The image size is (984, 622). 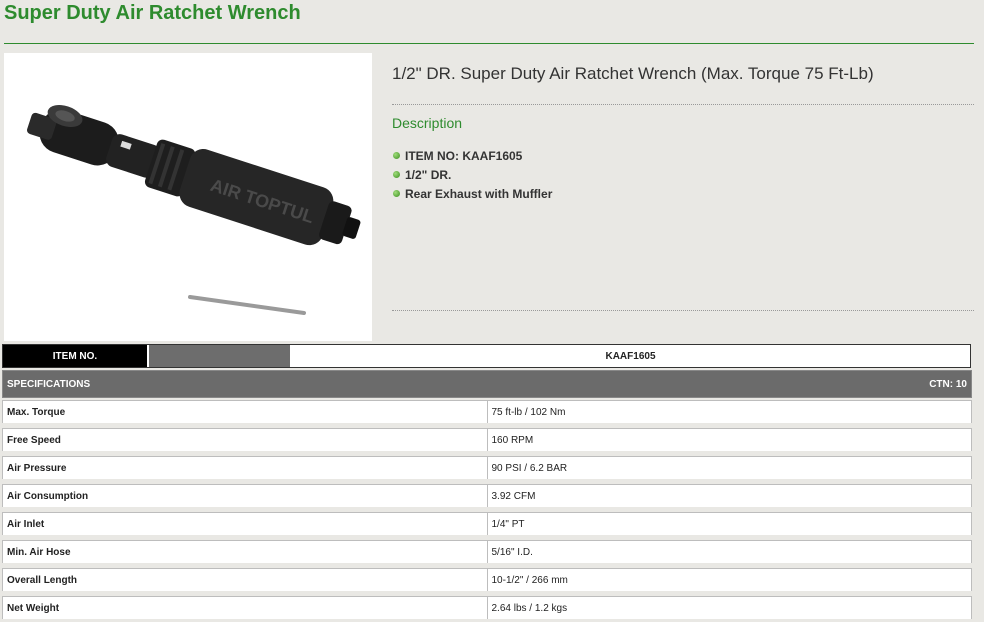 What do you see at coordinates (729, 496) in the screenshot?
I see `spec-value: 3.92 CFM` at bounding box center [729, 496].